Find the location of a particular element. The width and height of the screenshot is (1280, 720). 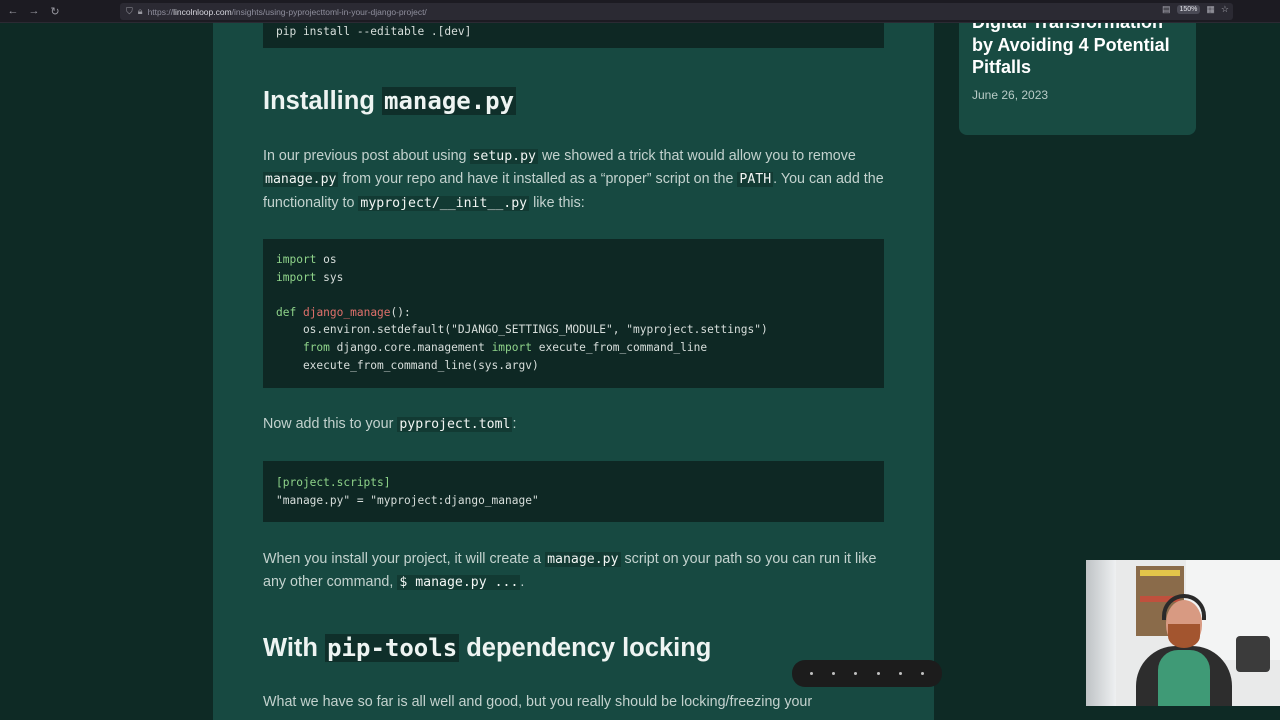

section-heading-installing: Installing manage.py is located at coordinates (390, 101).